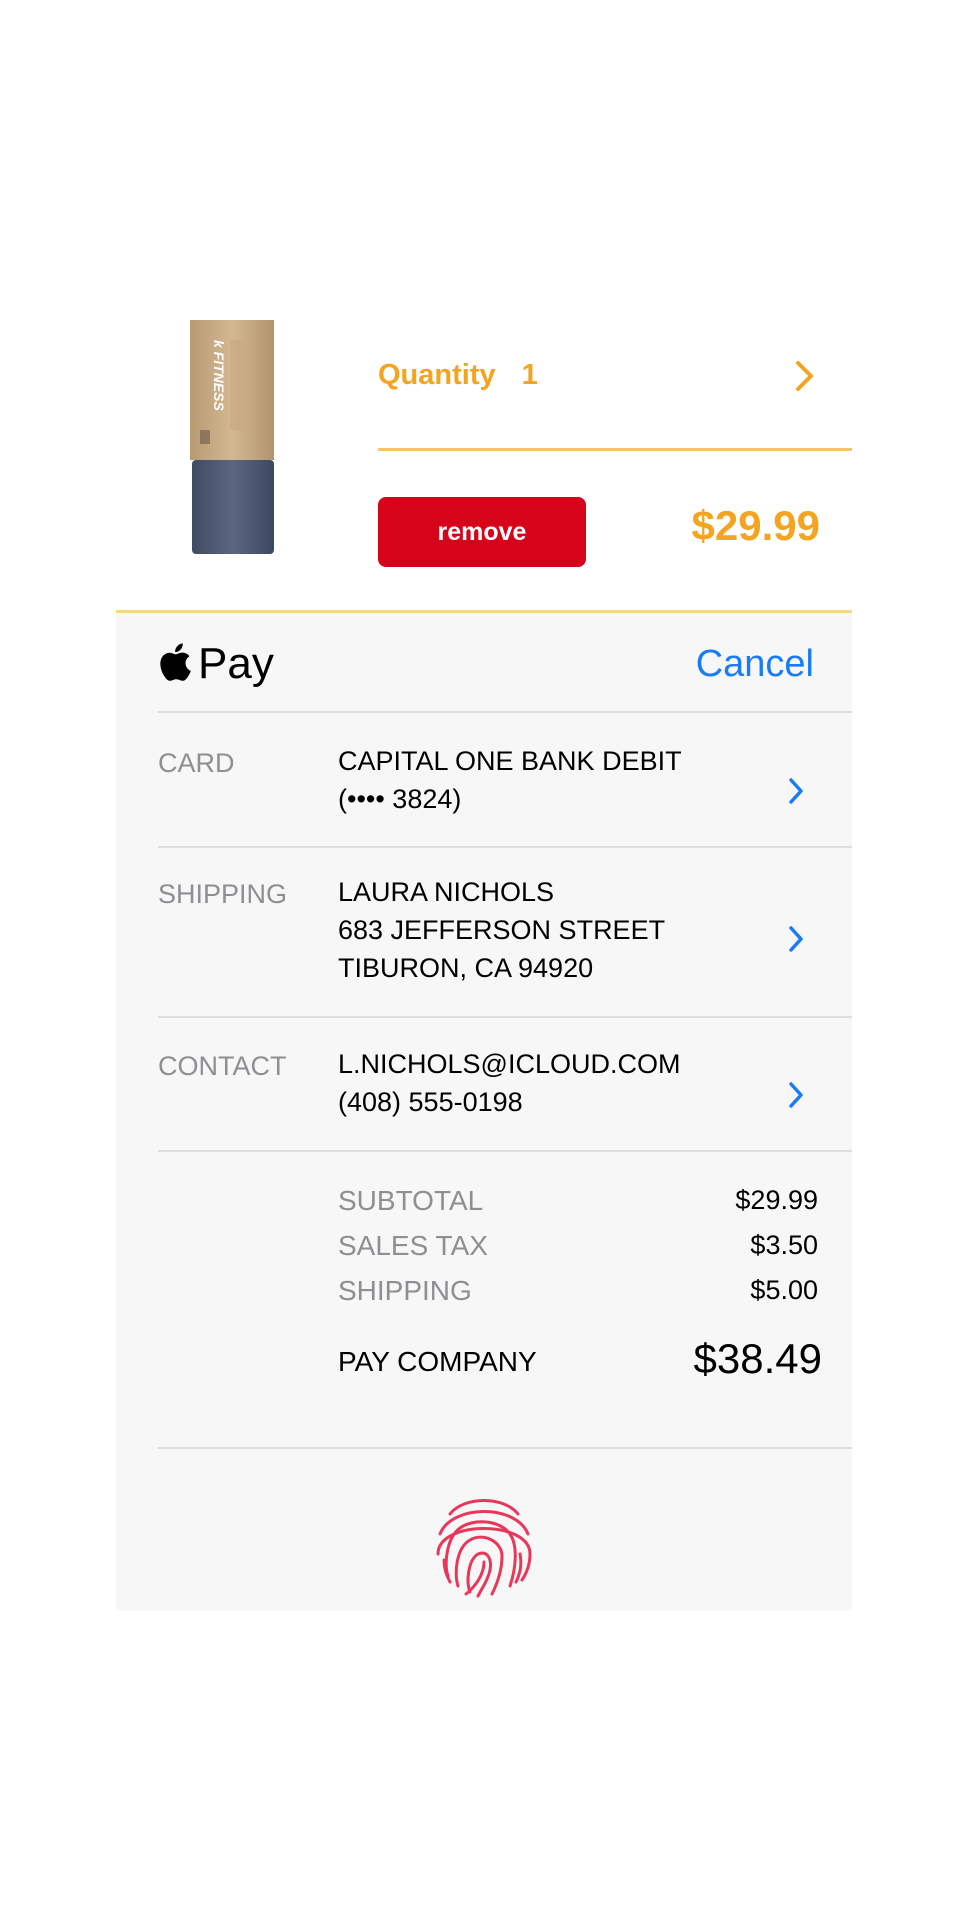 This screenshot has height=1922, width=960. What do you see at coordinates (510, 780) in the screenshot?
I see `card-value: CAPITAL ONE BANK DEBIT (•••• 3824)` at bounding box center [510, 780].